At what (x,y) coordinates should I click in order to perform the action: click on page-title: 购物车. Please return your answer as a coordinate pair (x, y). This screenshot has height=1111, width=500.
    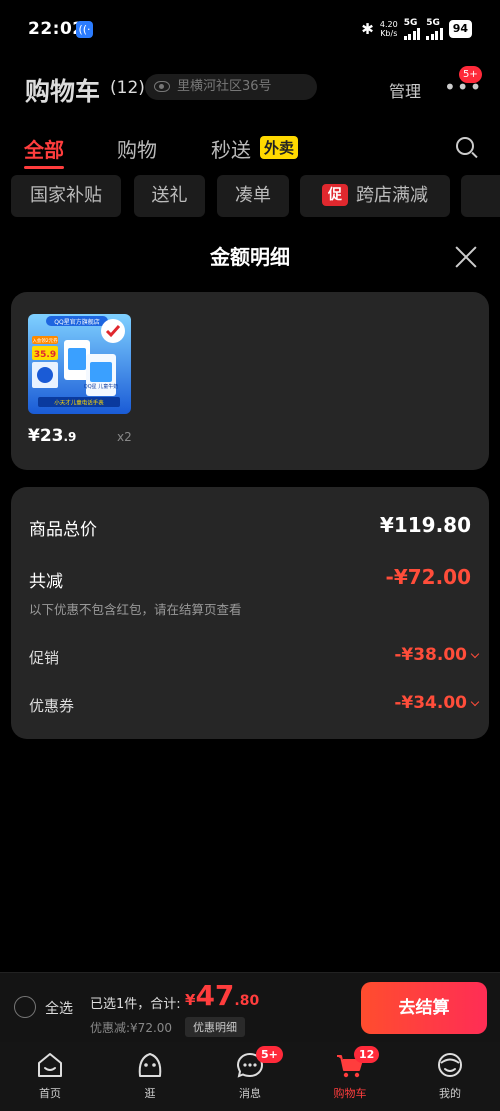
    Looking at the image, I should click on (63, 91).